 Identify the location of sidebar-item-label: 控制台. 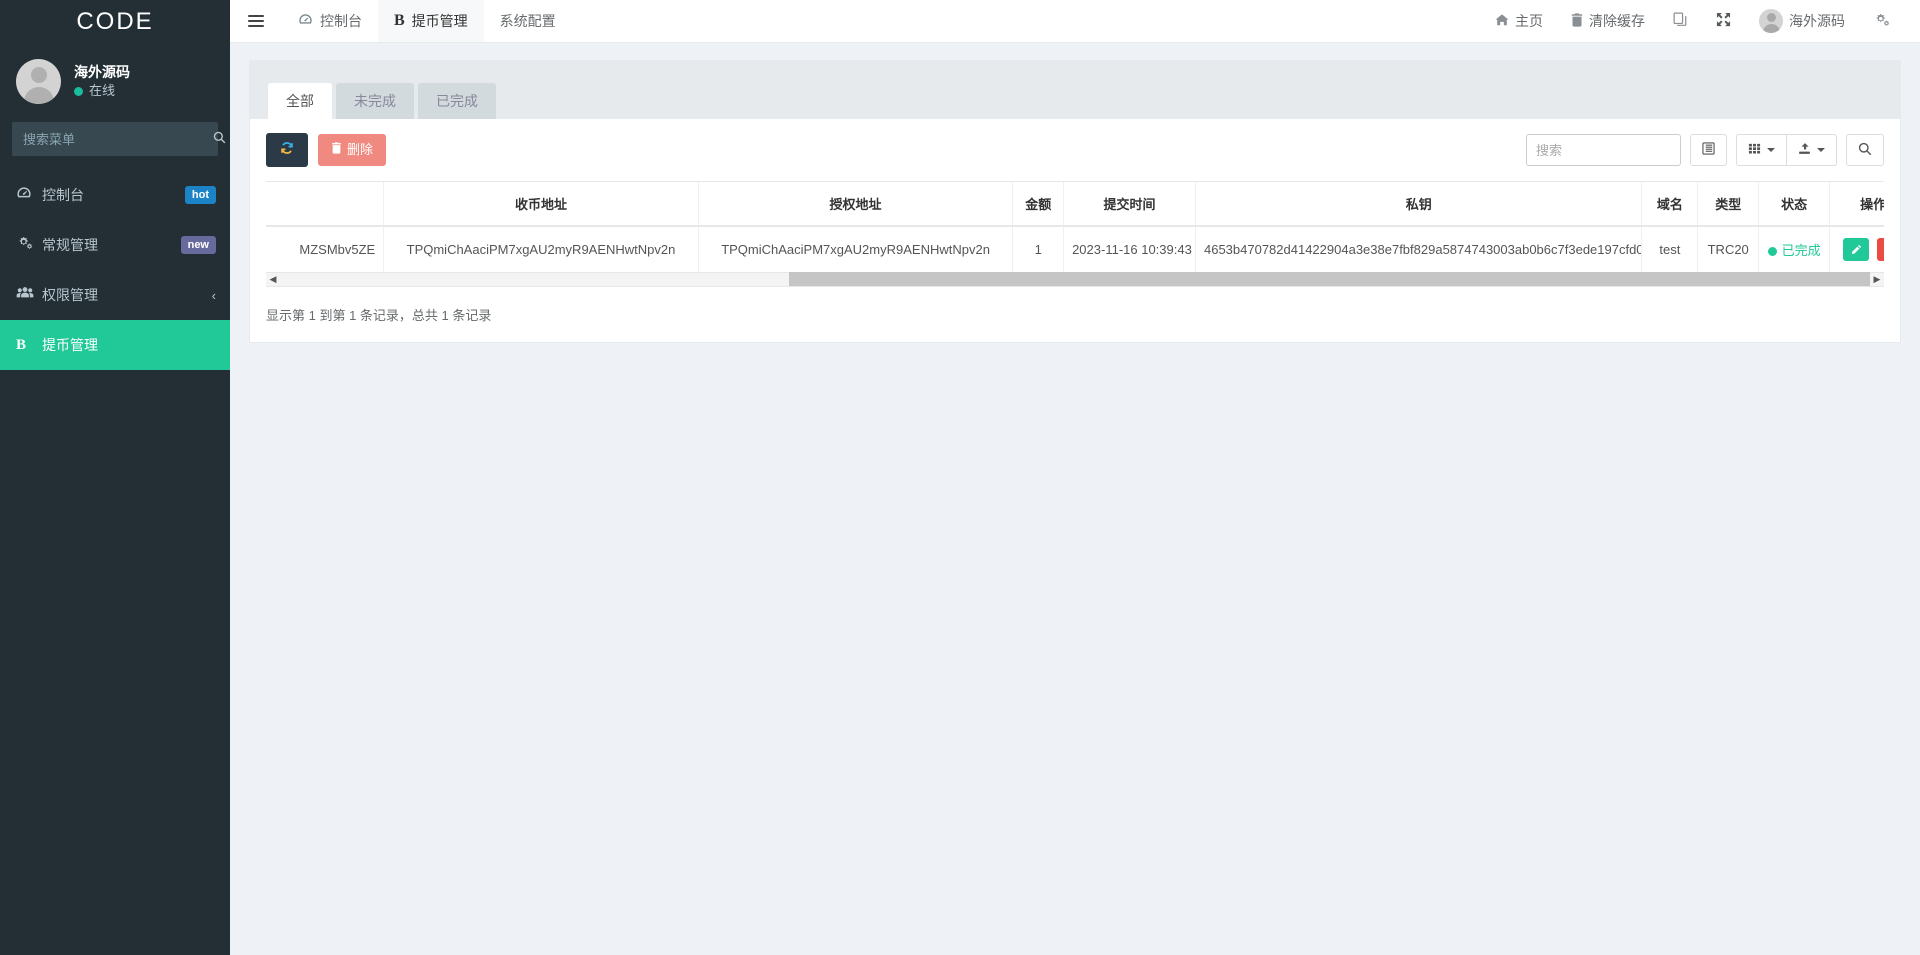
(63, 195).